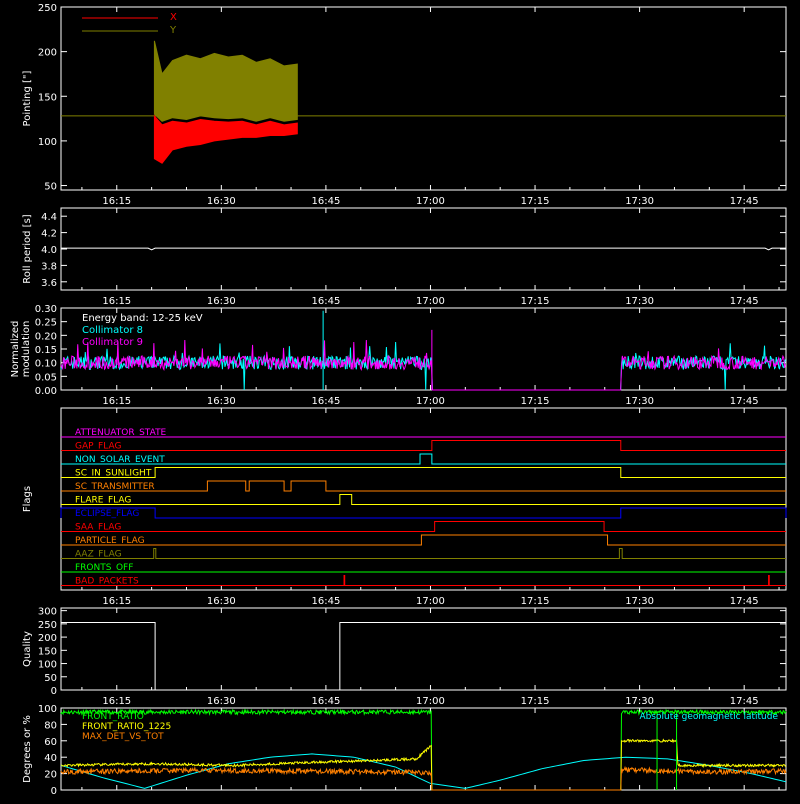 This screenshot has height=804, width=800. Describe the element at coordinates (46, 350) in the screenshot. I see `panel-2-ytick-label: 0.15` at that location.